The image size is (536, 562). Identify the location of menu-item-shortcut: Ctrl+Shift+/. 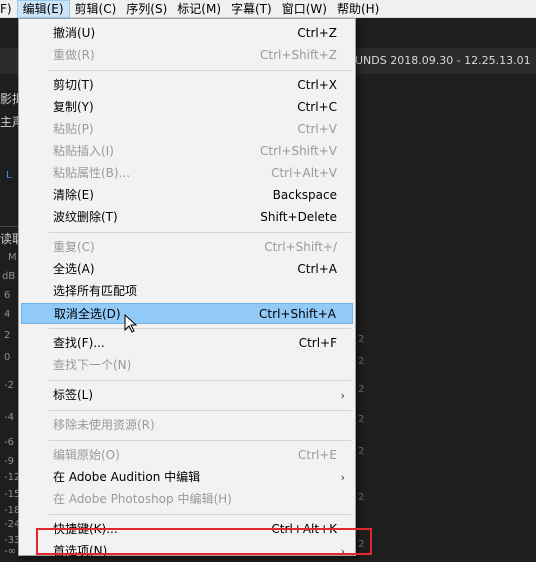
(300, 247).